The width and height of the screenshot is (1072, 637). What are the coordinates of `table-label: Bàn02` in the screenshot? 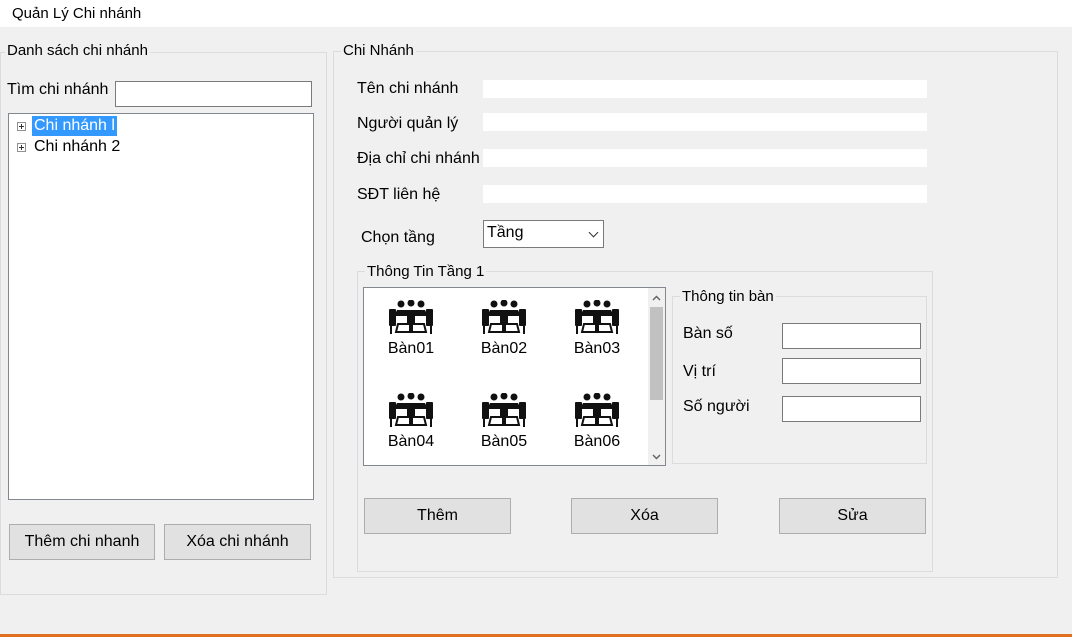 It's located at (504, 348).